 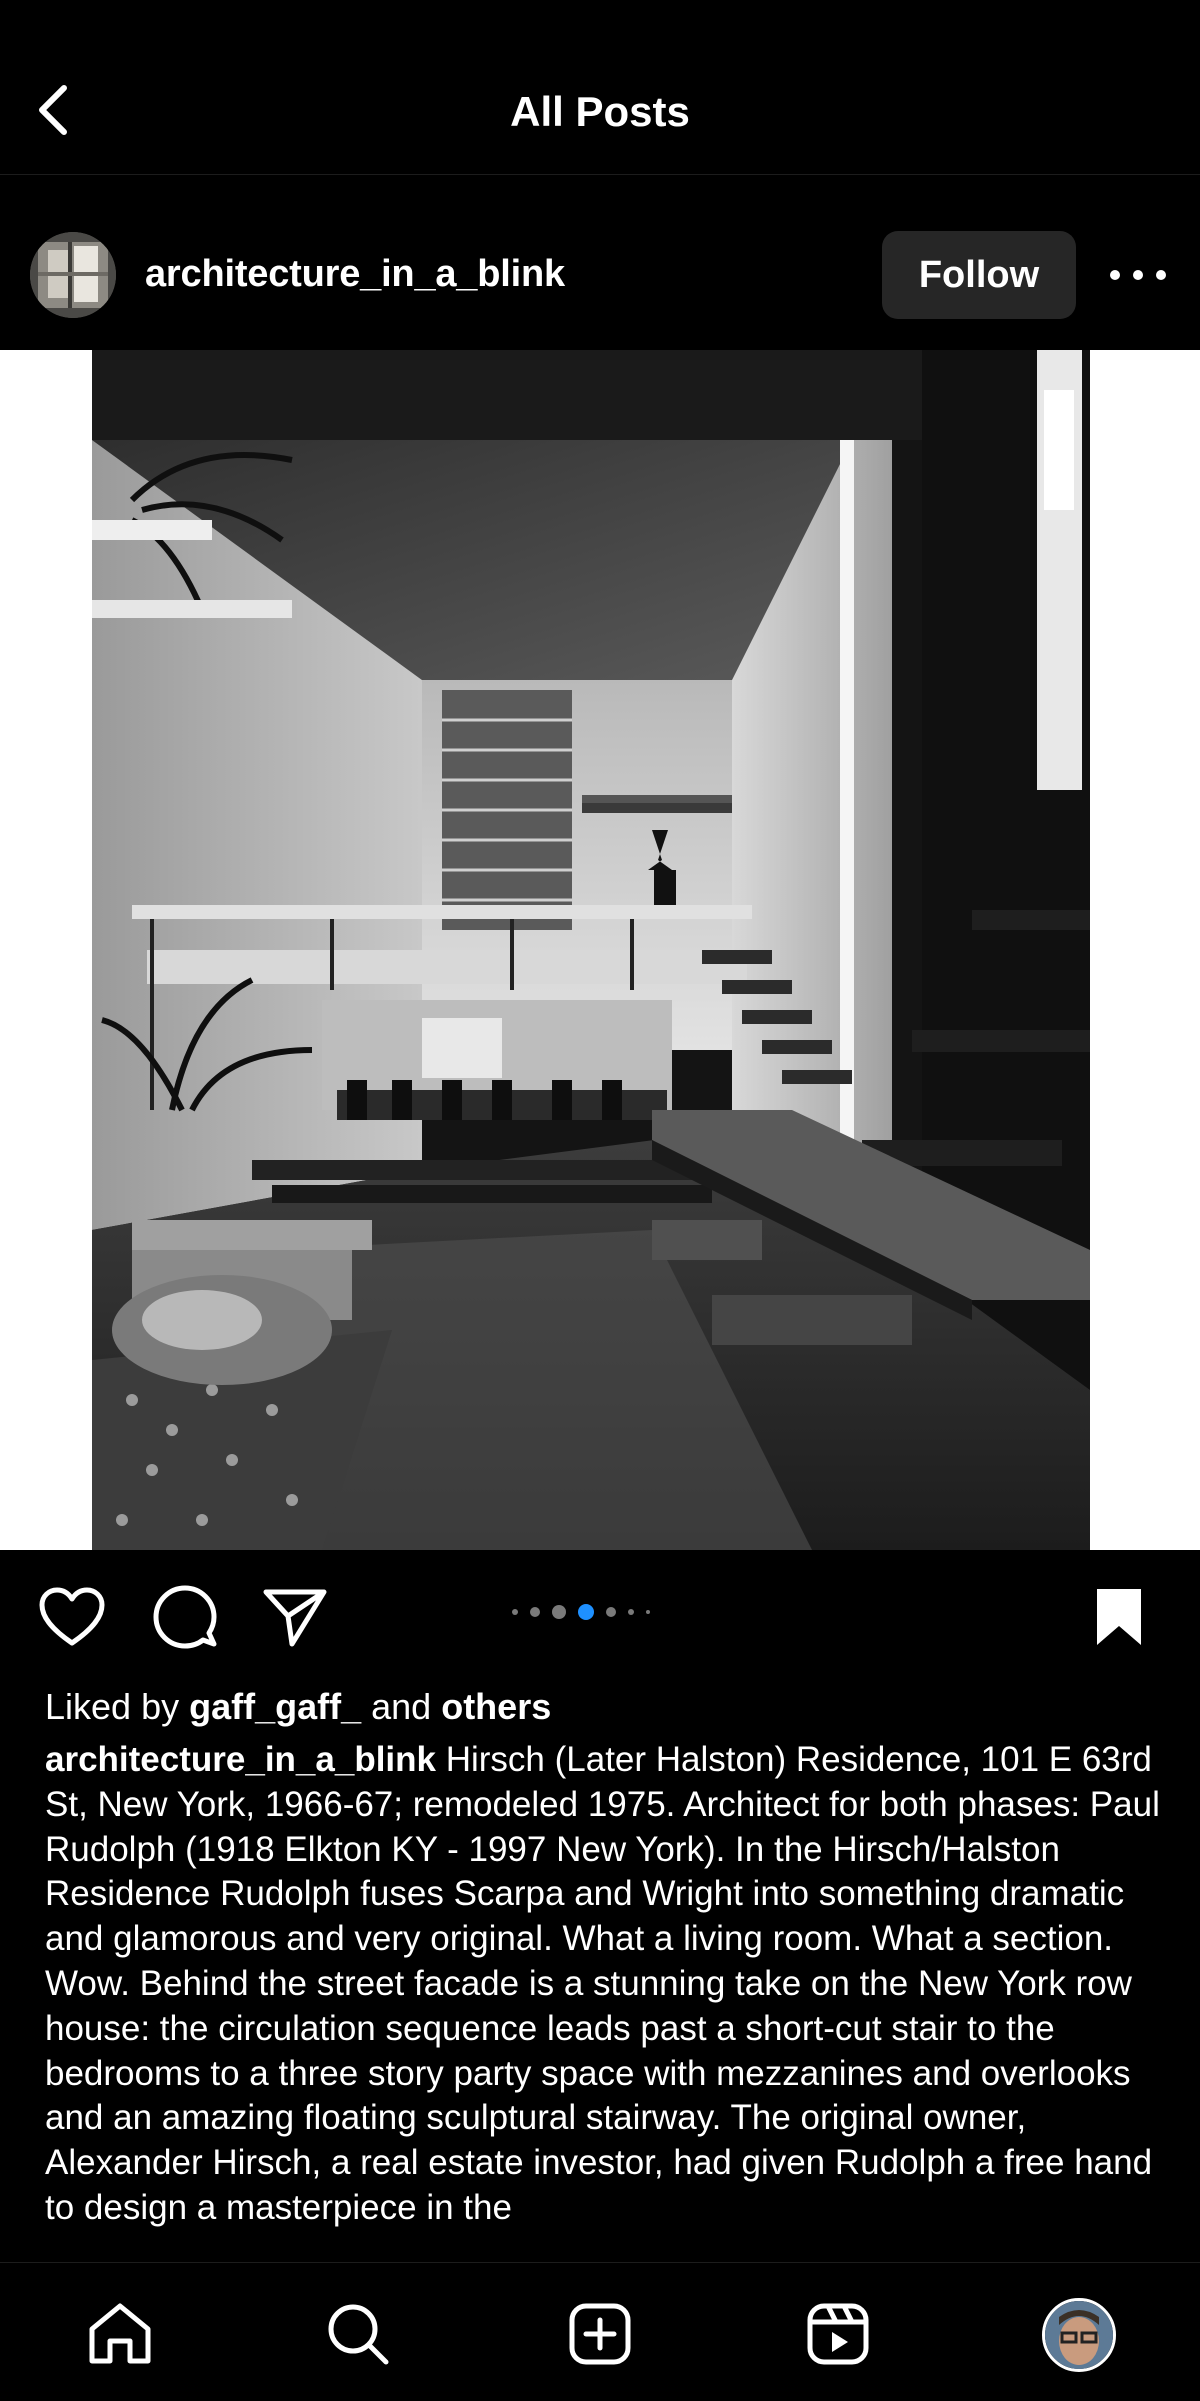 I want to click on follow-button: Follow, so click(x=979, y=275).